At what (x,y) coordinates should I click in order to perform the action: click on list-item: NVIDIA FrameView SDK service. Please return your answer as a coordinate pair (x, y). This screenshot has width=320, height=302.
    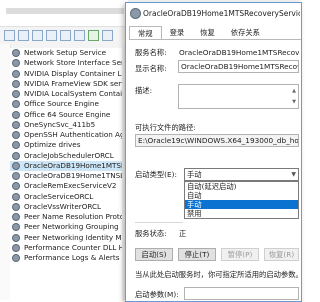
    Looking at the image, I should click on (69, 84).